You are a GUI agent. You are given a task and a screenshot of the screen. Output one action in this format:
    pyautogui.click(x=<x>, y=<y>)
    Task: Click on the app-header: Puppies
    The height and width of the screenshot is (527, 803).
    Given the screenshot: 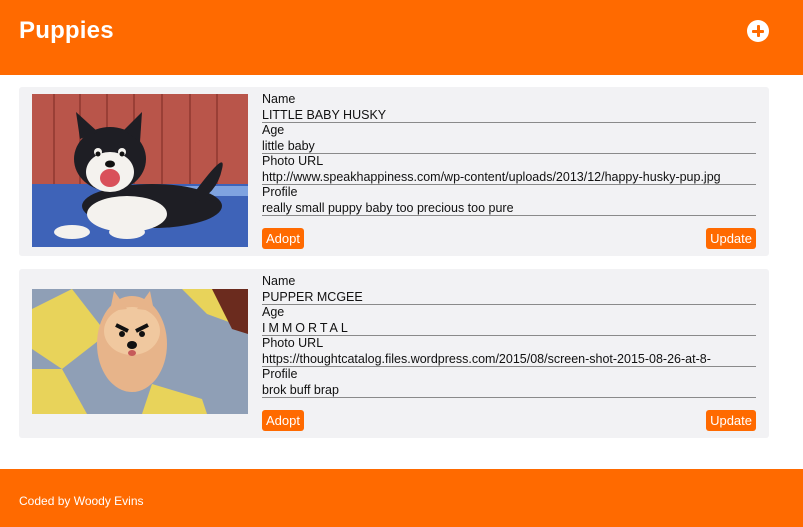 What is the action you would take?
    pyautogui.click(x=401, y=37)
    